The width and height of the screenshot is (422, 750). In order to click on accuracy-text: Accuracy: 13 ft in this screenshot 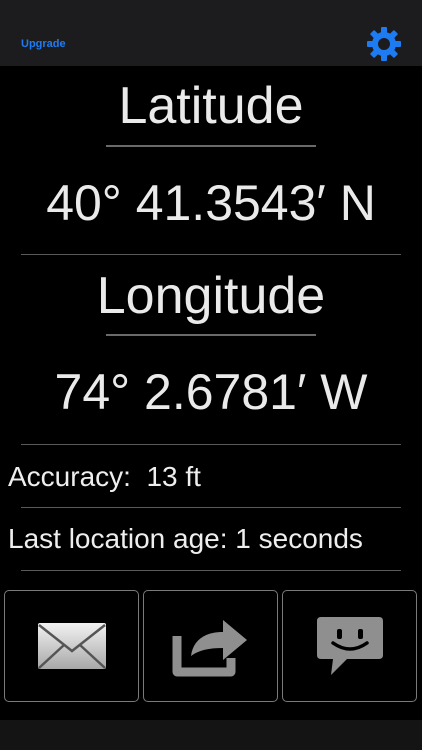, I will do `click(104, 476)`.